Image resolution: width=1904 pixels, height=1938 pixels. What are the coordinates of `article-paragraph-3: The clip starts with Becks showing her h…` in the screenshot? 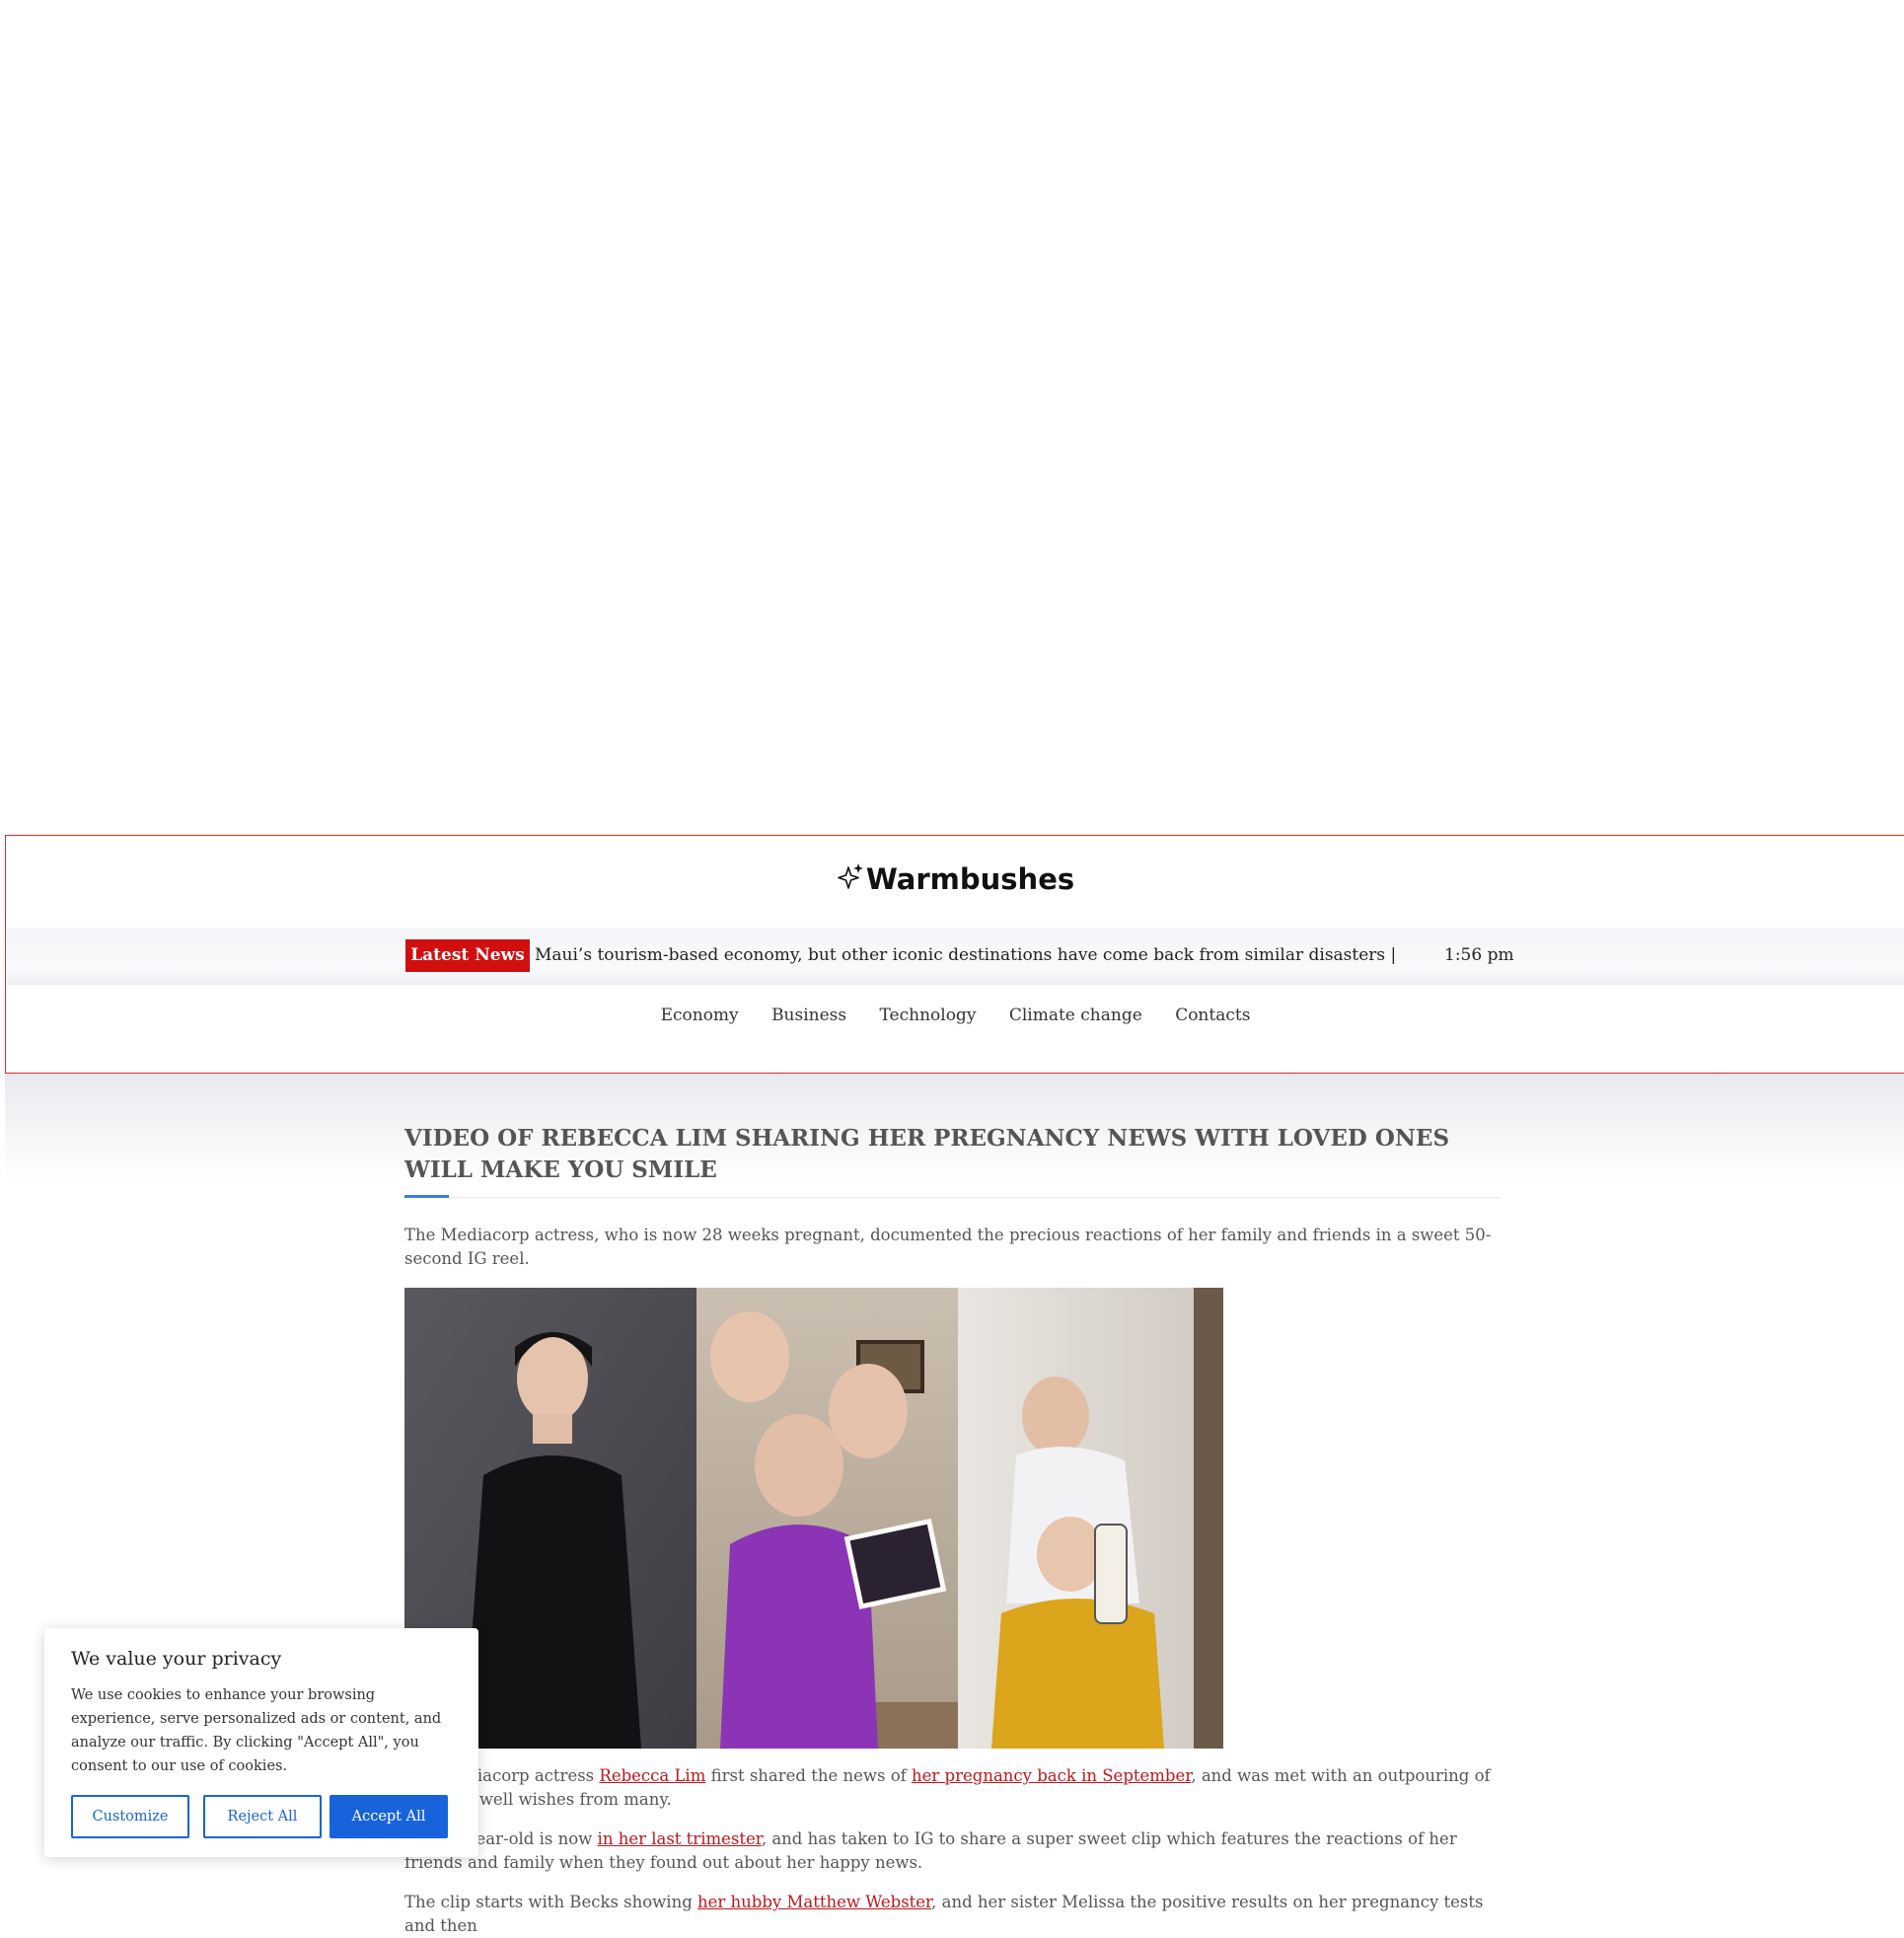 It's located at (944, 1914).